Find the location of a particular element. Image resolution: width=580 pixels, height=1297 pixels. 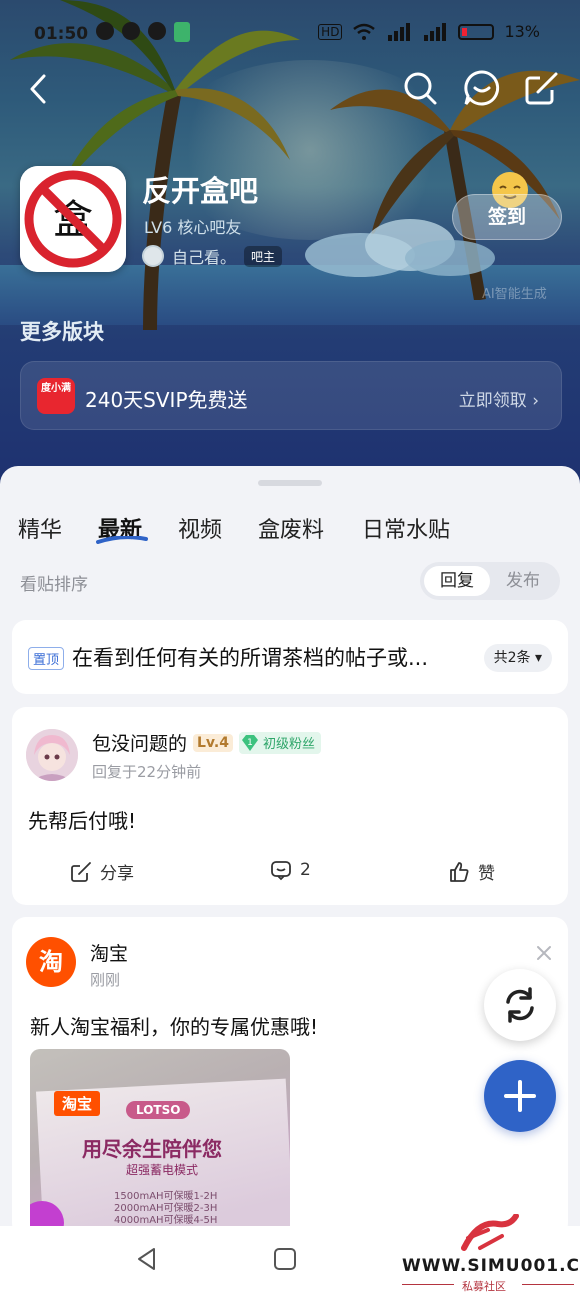

close-icon is located at coordinates (544, 953).